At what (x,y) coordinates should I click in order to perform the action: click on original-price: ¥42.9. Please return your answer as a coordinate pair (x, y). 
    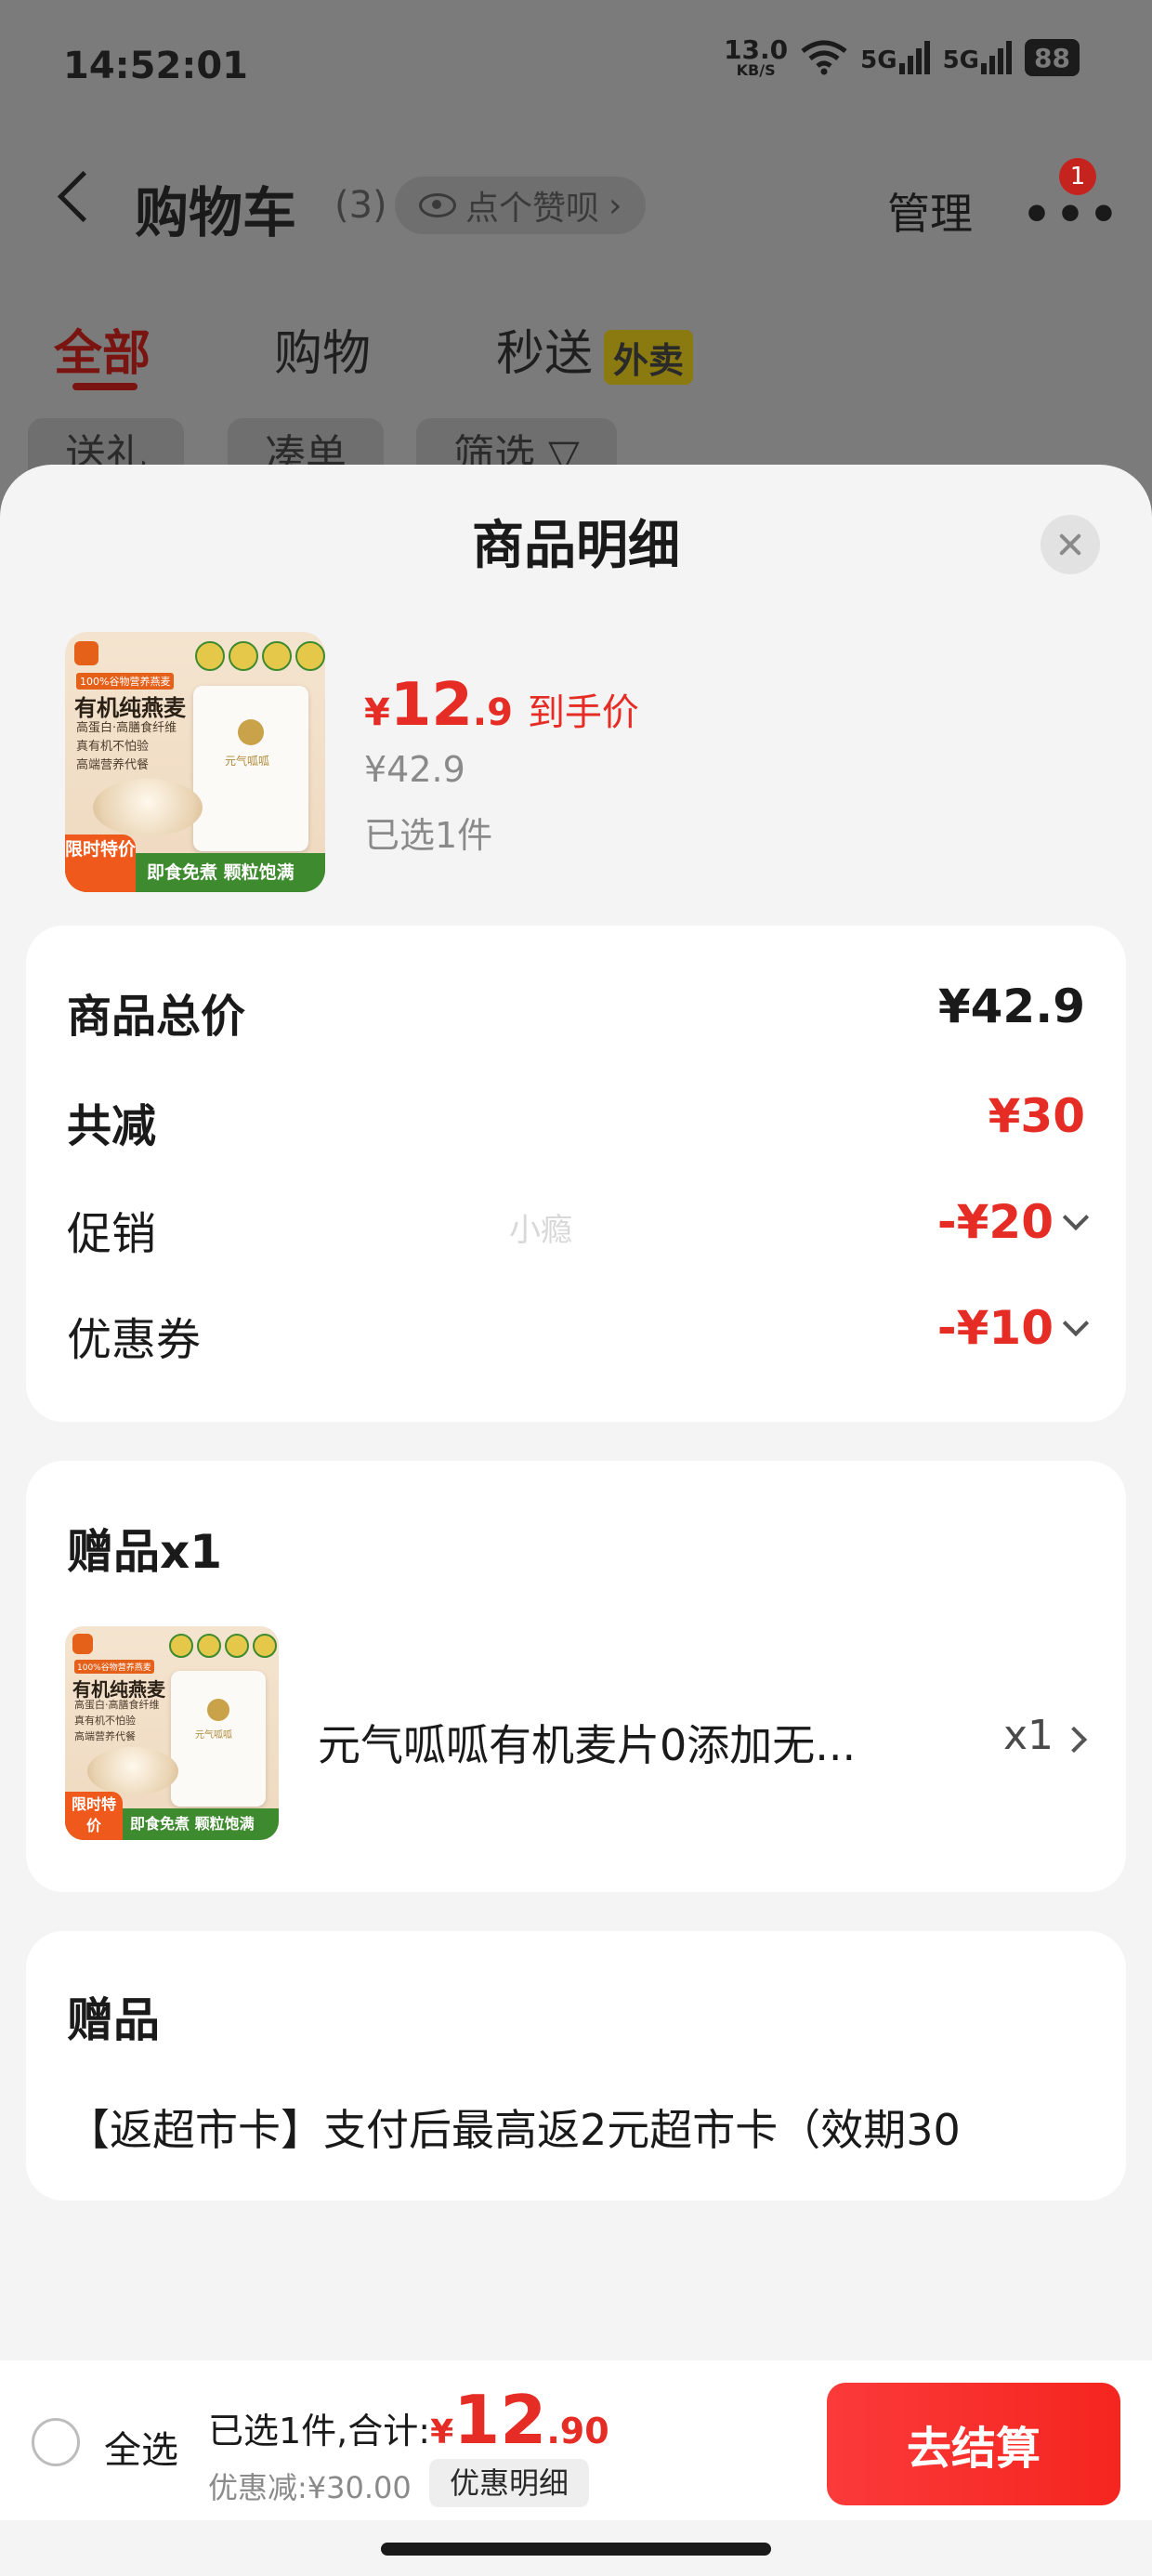
    Looking at the image, I should click on (414, 769).